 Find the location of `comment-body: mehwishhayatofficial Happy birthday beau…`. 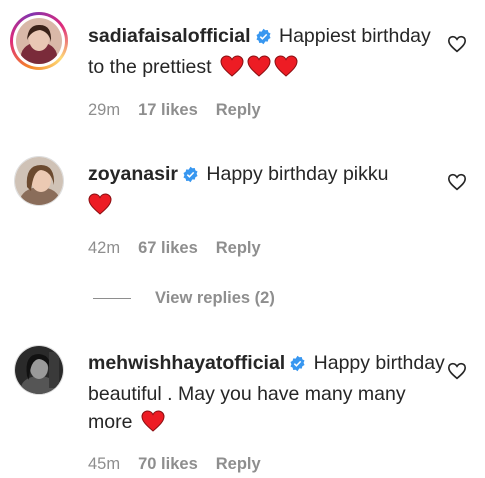

comment-body: mehwishhayatofficial Happy birthday beau… is located at coordinates (266, 394).